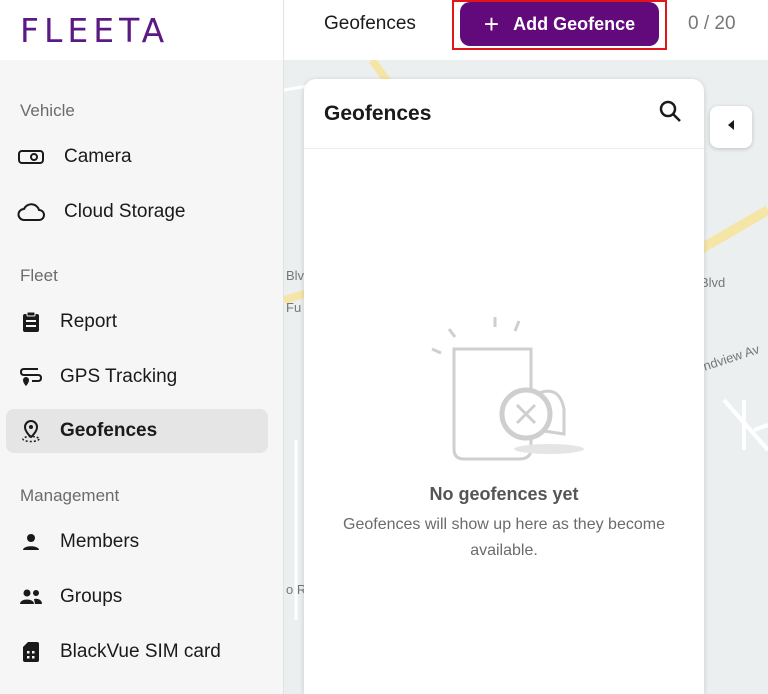 The height and width of the screenshot is (694, 768). What do you see at coordinates (98, 156) in the screenshot?
I see `sidebar-item-label: Camera` at bounding box center [98, 156].